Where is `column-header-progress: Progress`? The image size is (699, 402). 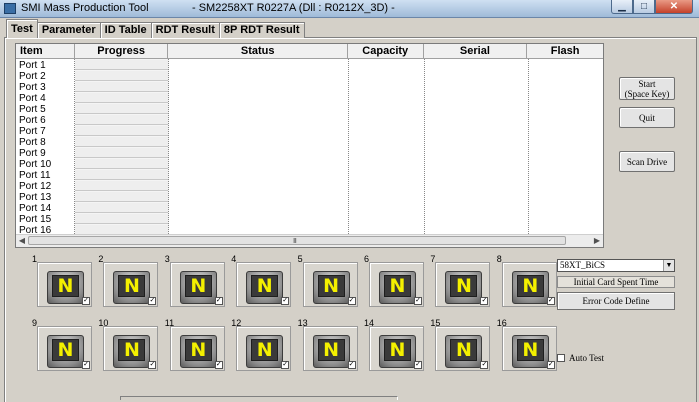
column-header-progress: Progress is located at coordinates (122, 51).